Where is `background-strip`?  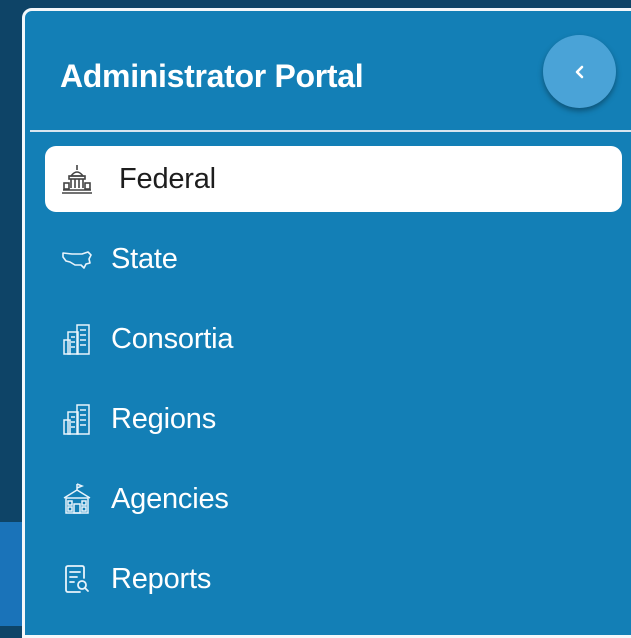 background-strip is located at coordinates (11, 574).